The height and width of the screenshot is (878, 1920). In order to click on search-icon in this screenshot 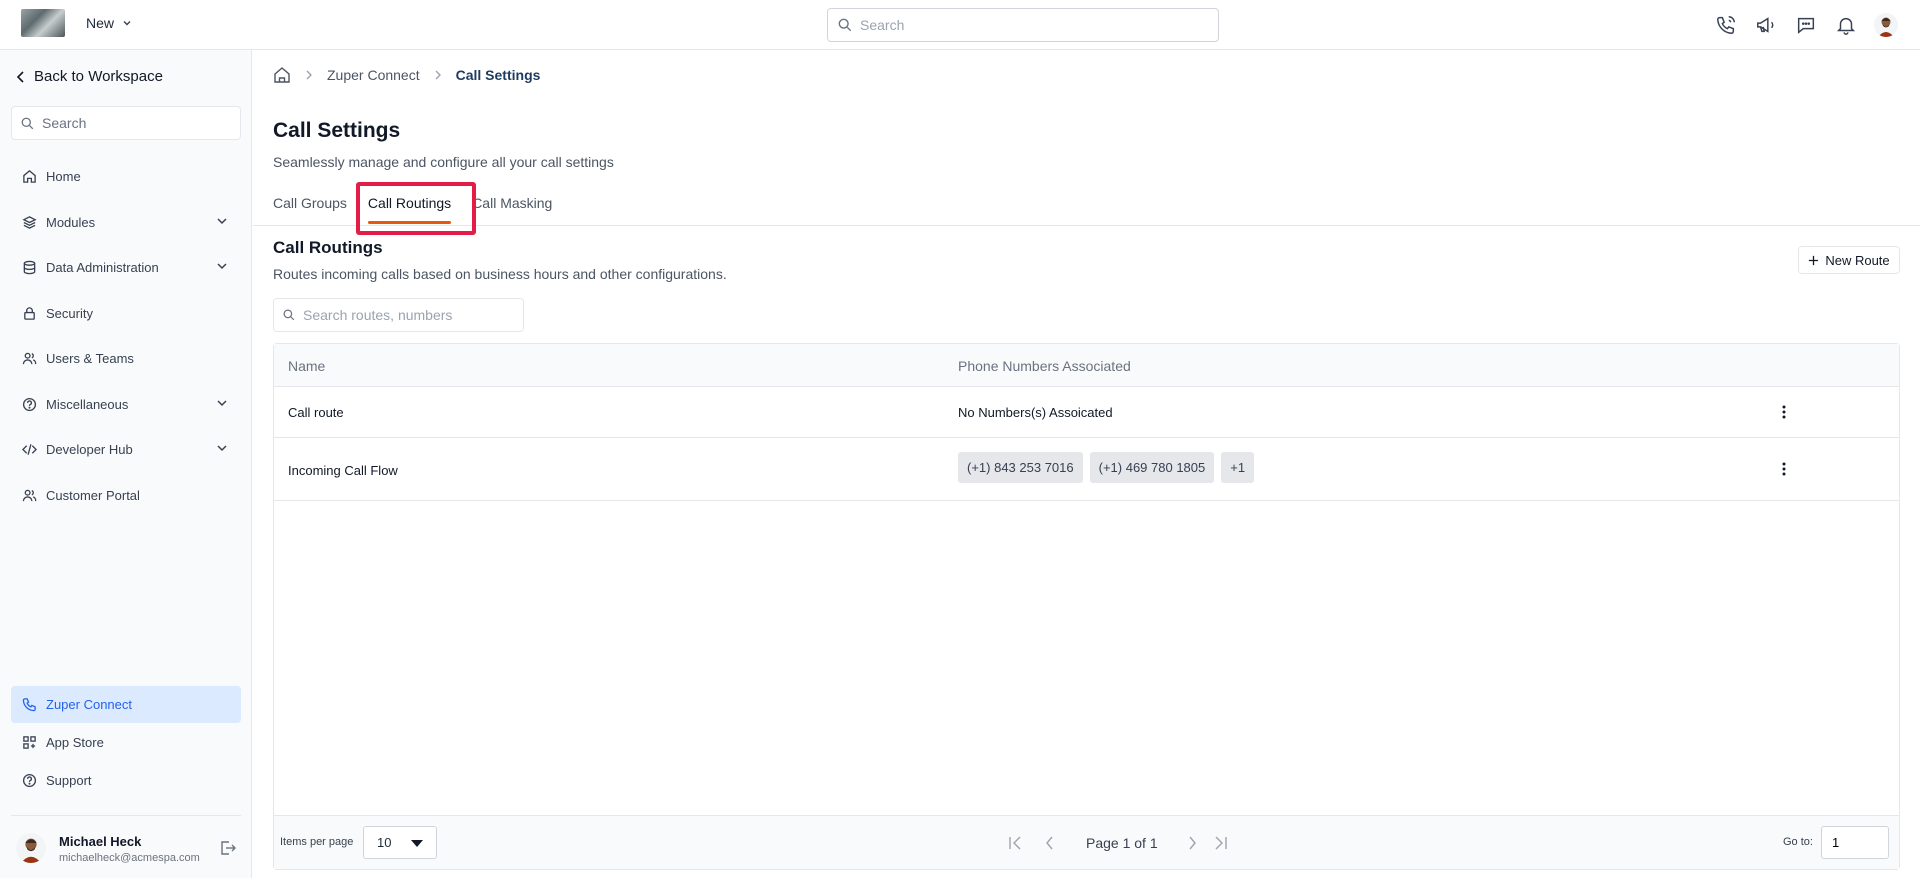, I will do `click(845, 25)`.